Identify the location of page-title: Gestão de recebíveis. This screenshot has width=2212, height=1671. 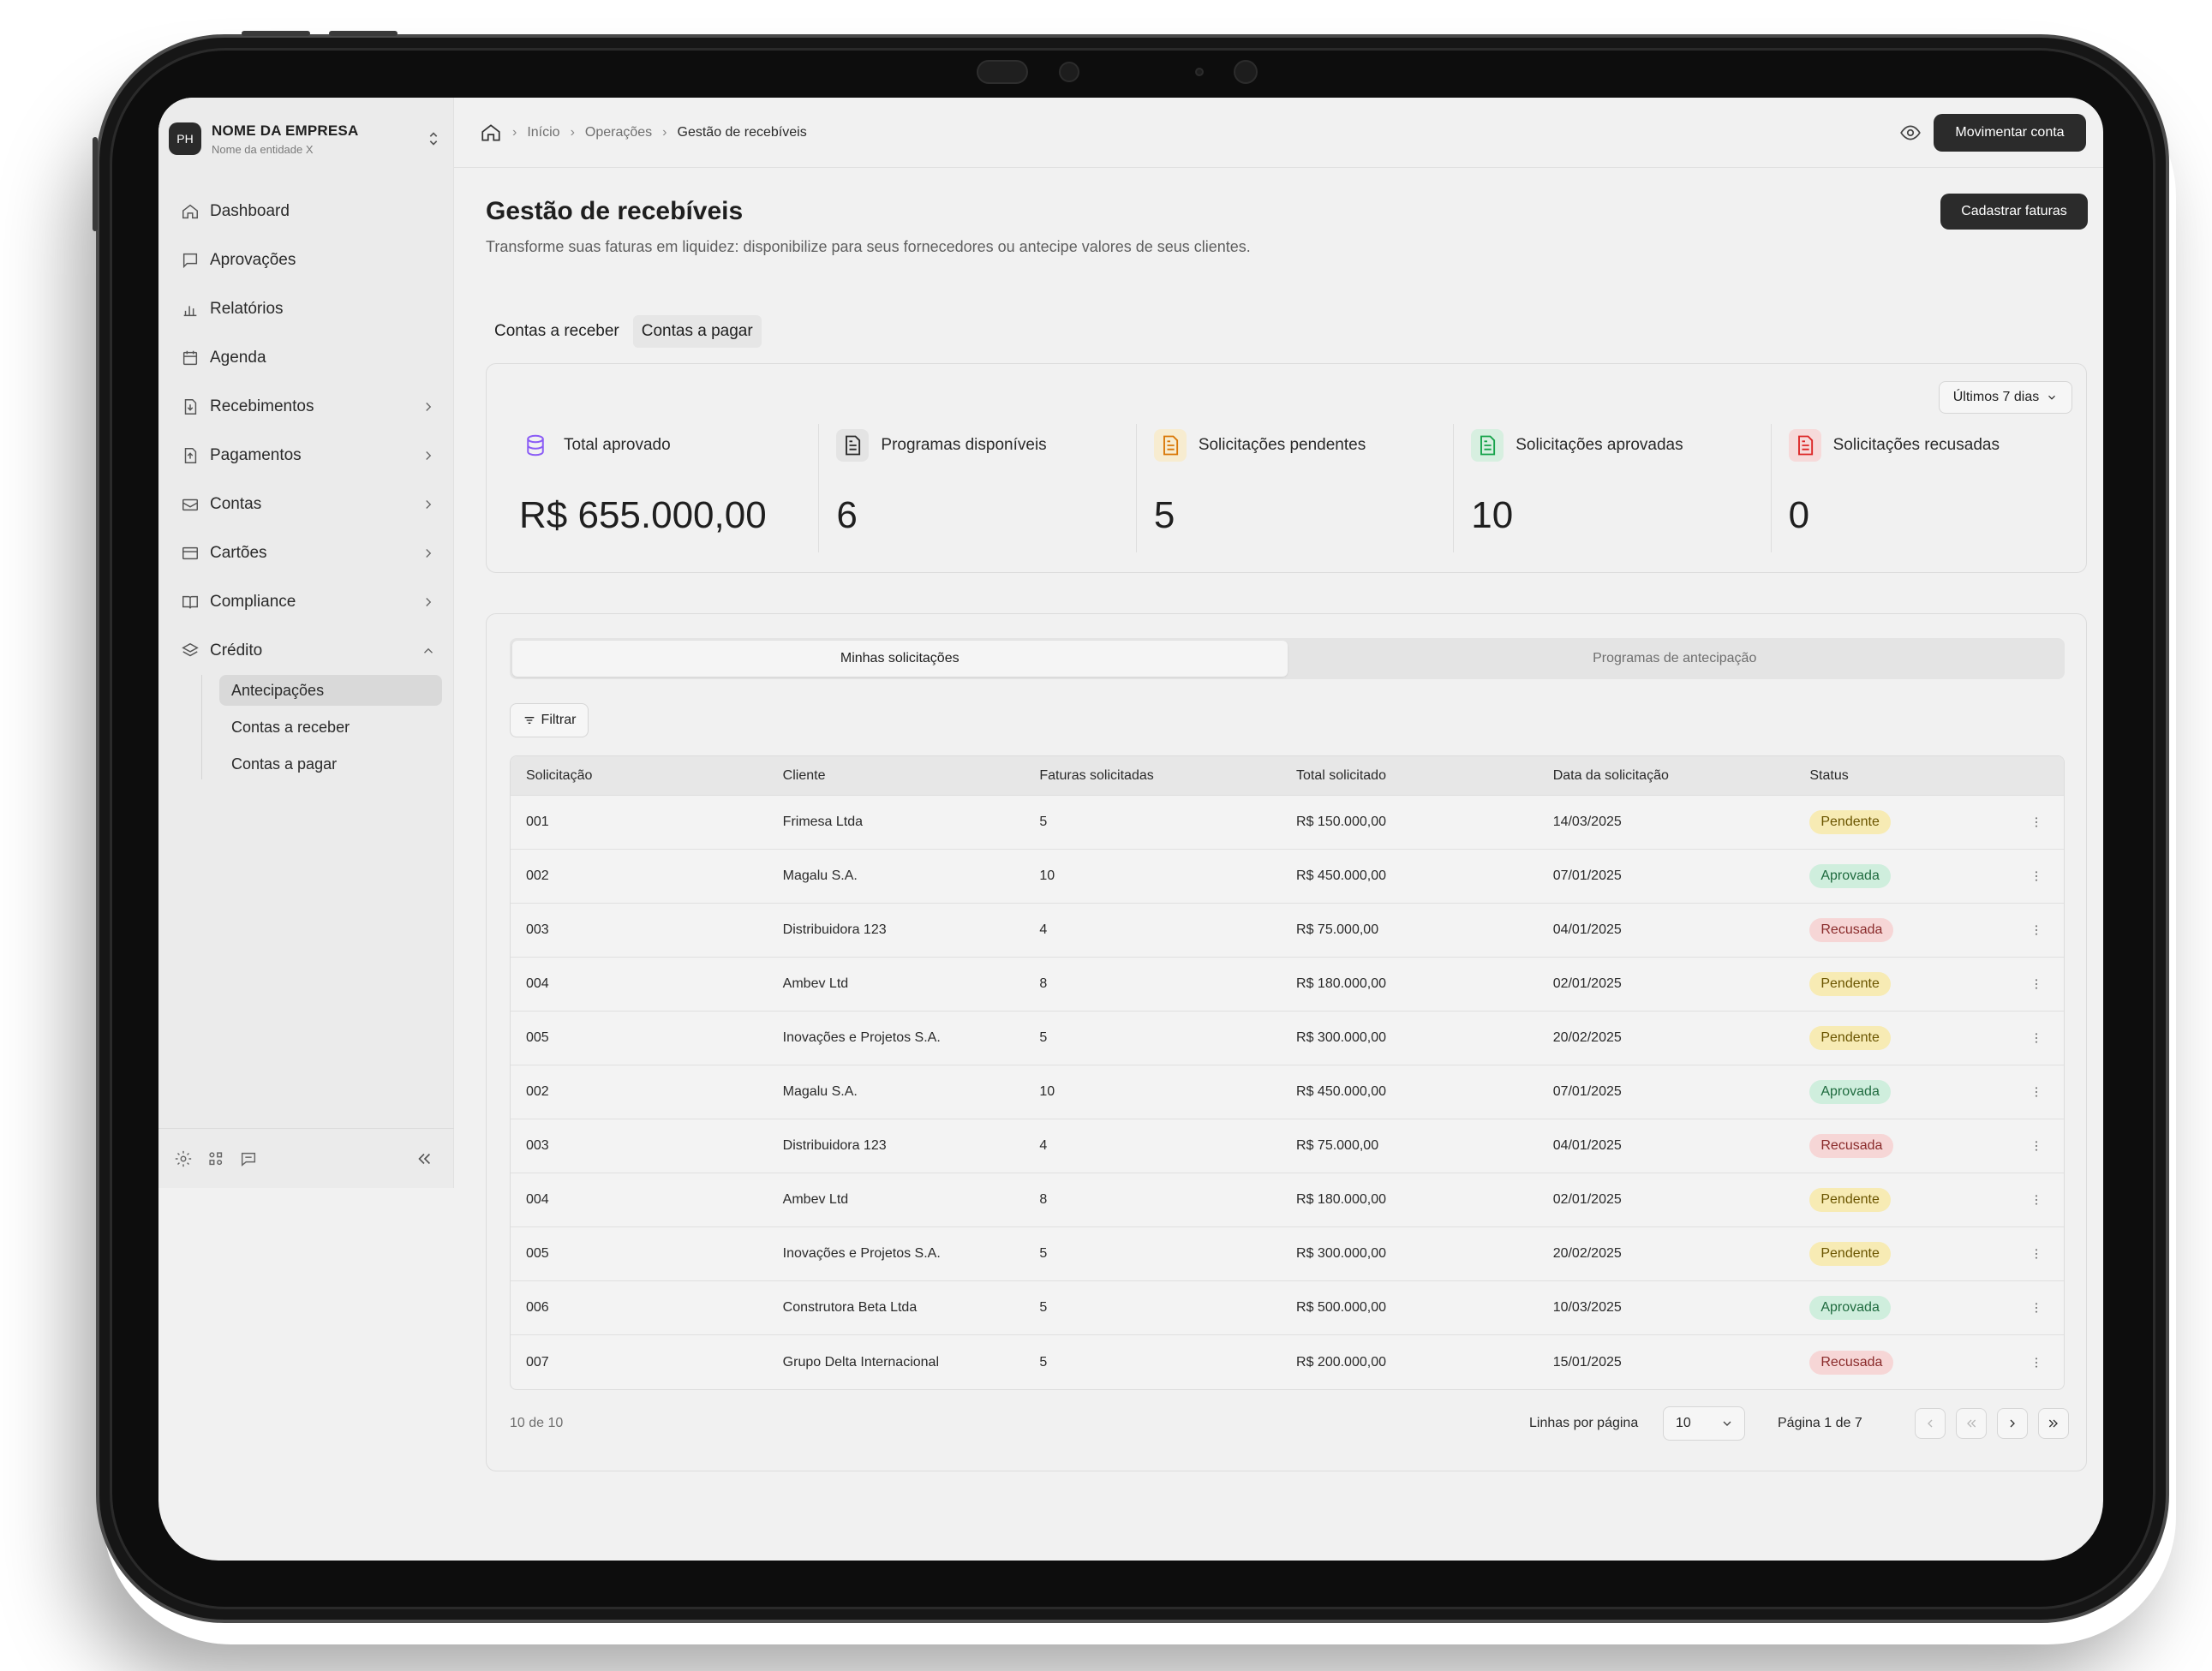
(615, 211).